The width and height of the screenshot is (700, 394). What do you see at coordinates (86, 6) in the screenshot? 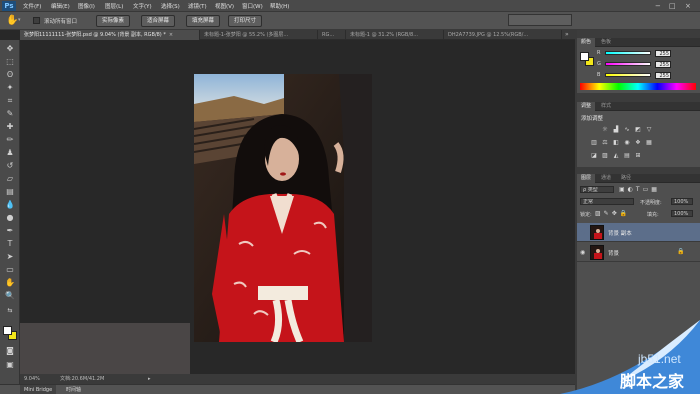
I see `menu-image: 图像(I)` at bounding box center [86, 6].